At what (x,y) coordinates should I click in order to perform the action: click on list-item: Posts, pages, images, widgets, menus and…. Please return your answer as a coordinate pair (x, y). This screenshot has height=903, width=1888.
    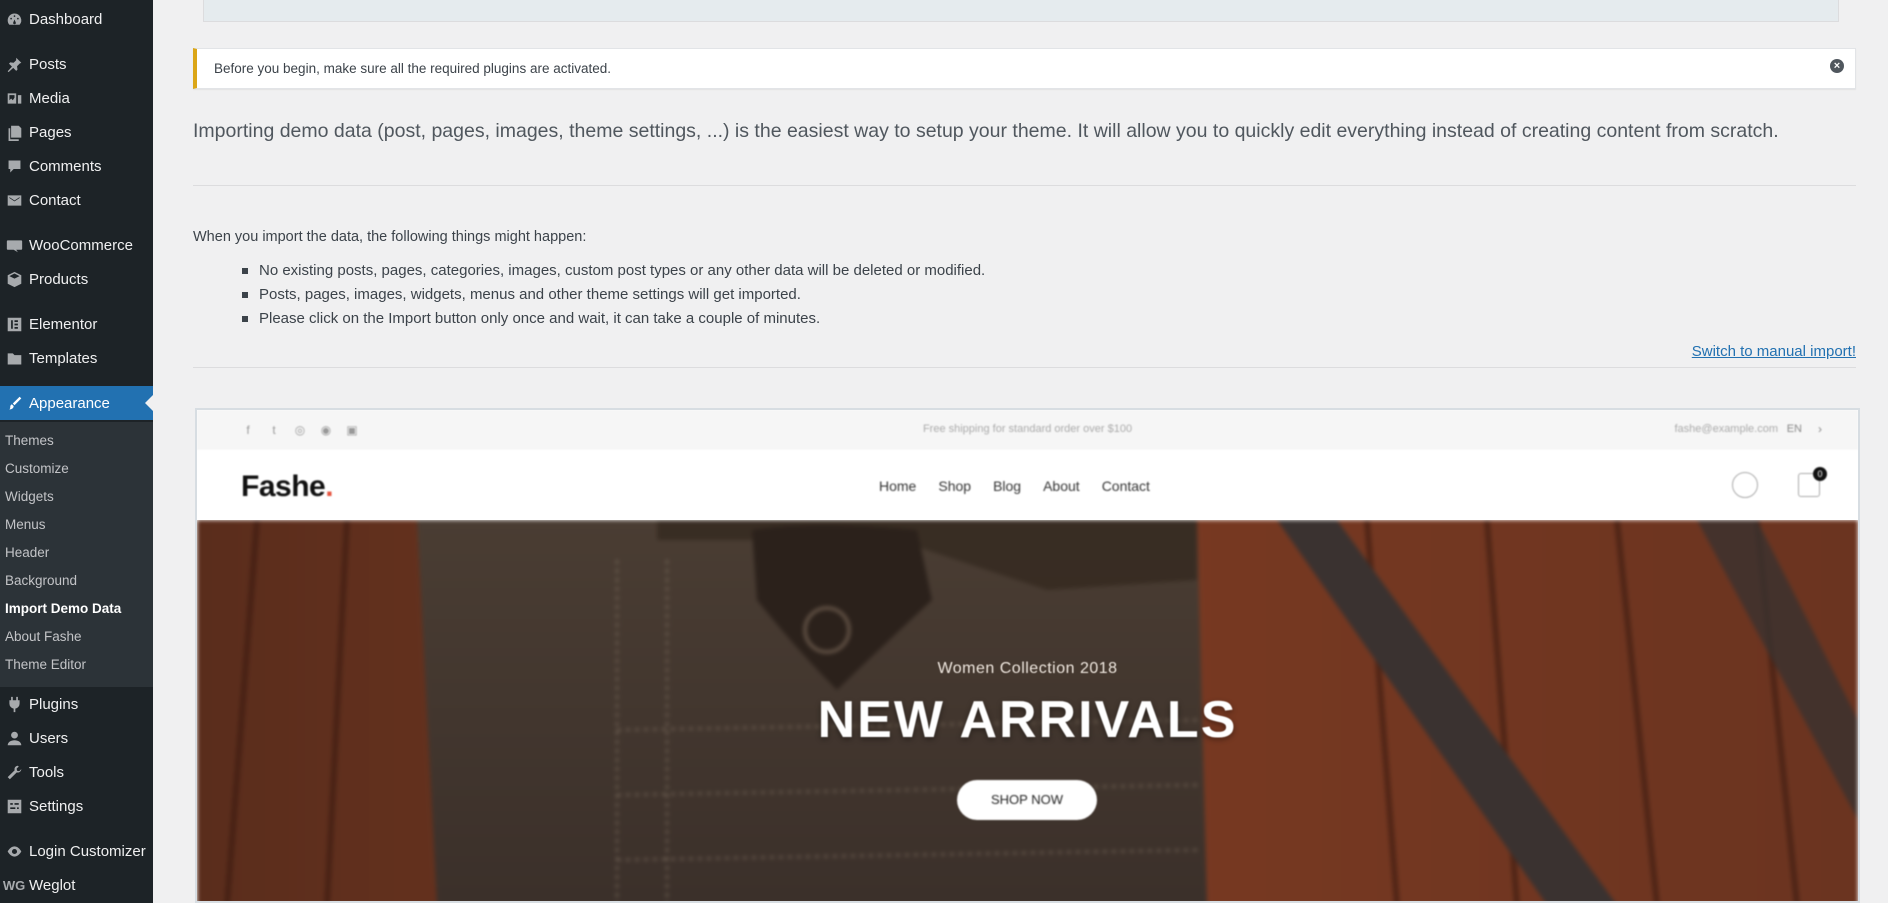
    Looking at the image, I should click on (613, 297).